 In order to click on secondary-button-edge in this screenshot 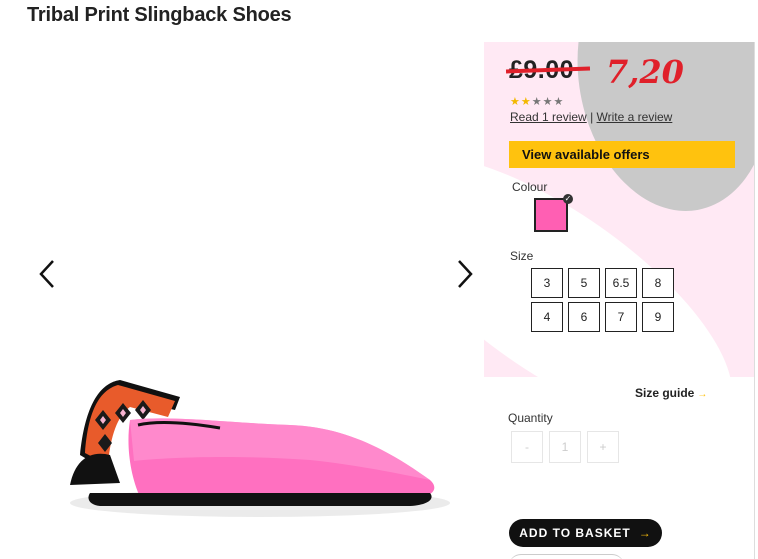, I will do `click(566, 556)`.